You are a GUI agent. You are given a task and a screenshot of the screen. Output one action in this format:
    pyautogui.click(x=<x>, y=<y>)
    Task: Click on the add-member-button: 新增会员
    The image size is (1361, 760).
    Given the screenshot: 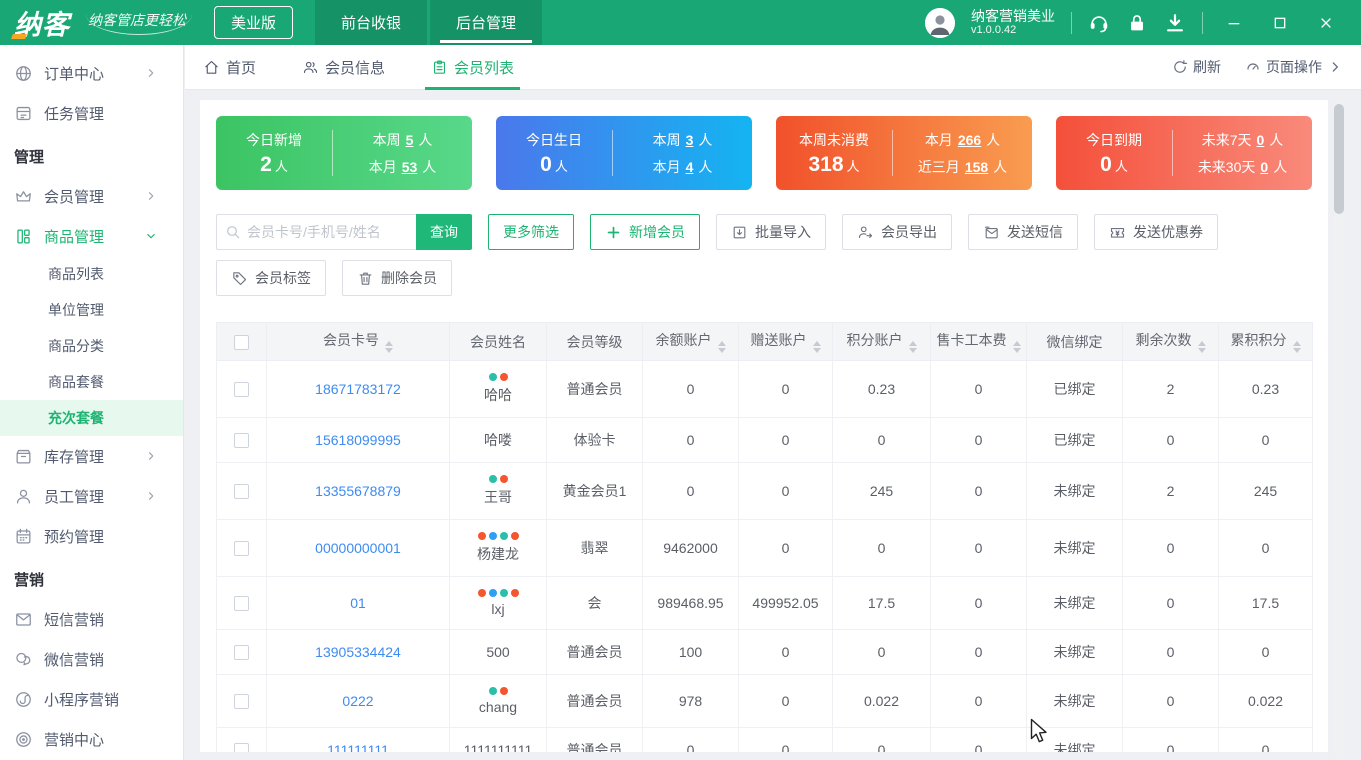 What is the action you would take?
    pyautogui.click(x=645, y=232)
    